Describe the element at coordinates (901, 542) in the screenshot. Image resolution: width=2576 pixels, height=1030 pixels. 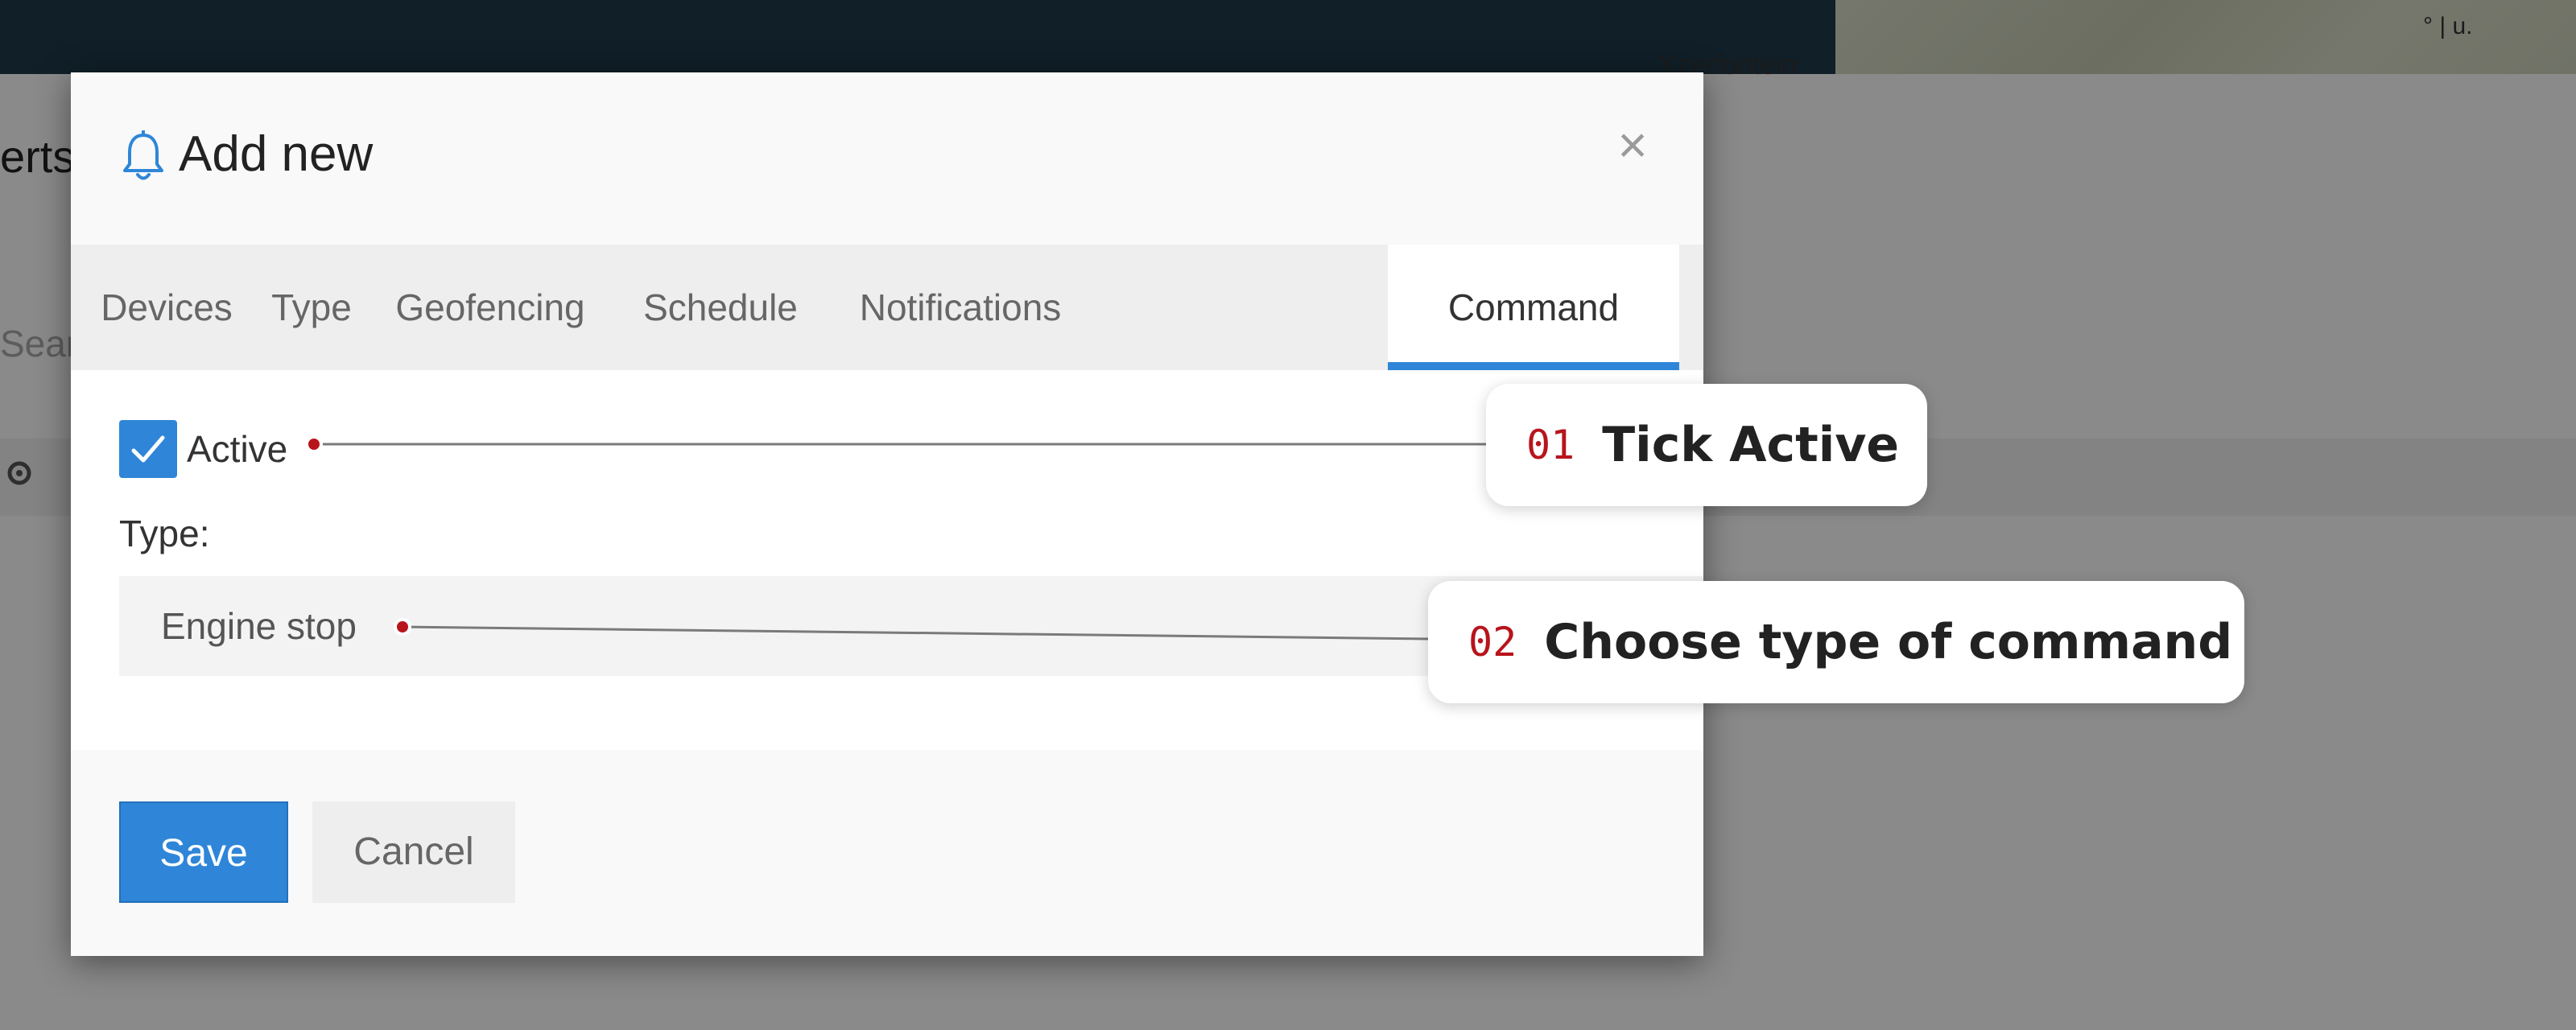
I see `annotation-leader-lines` at that location.